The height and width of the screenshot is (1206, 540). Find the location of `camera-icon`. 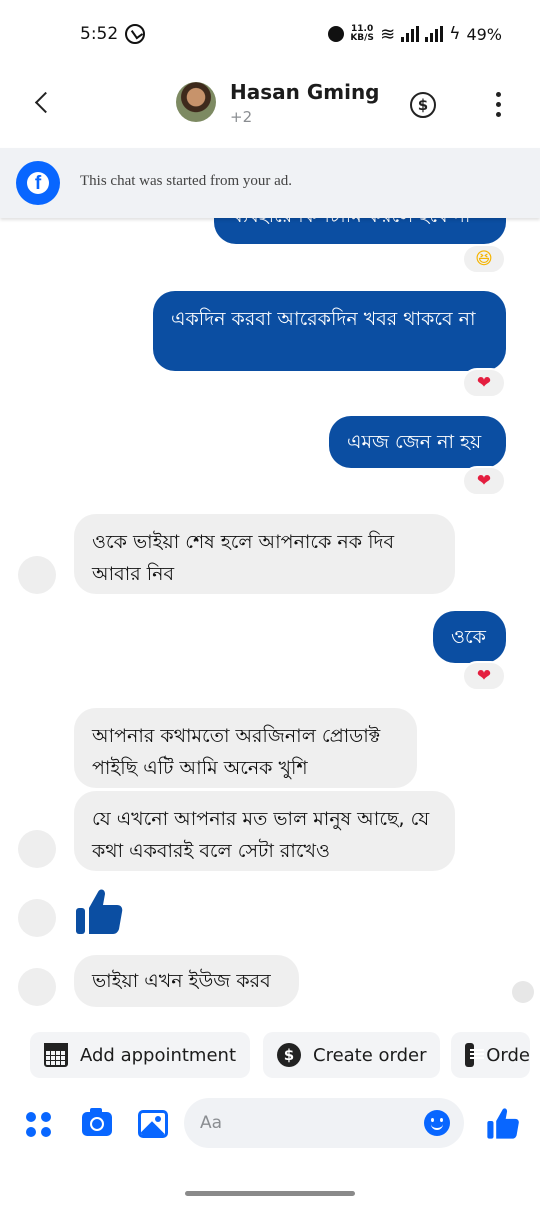

camera-icon is located at coordinates (97, 1122).